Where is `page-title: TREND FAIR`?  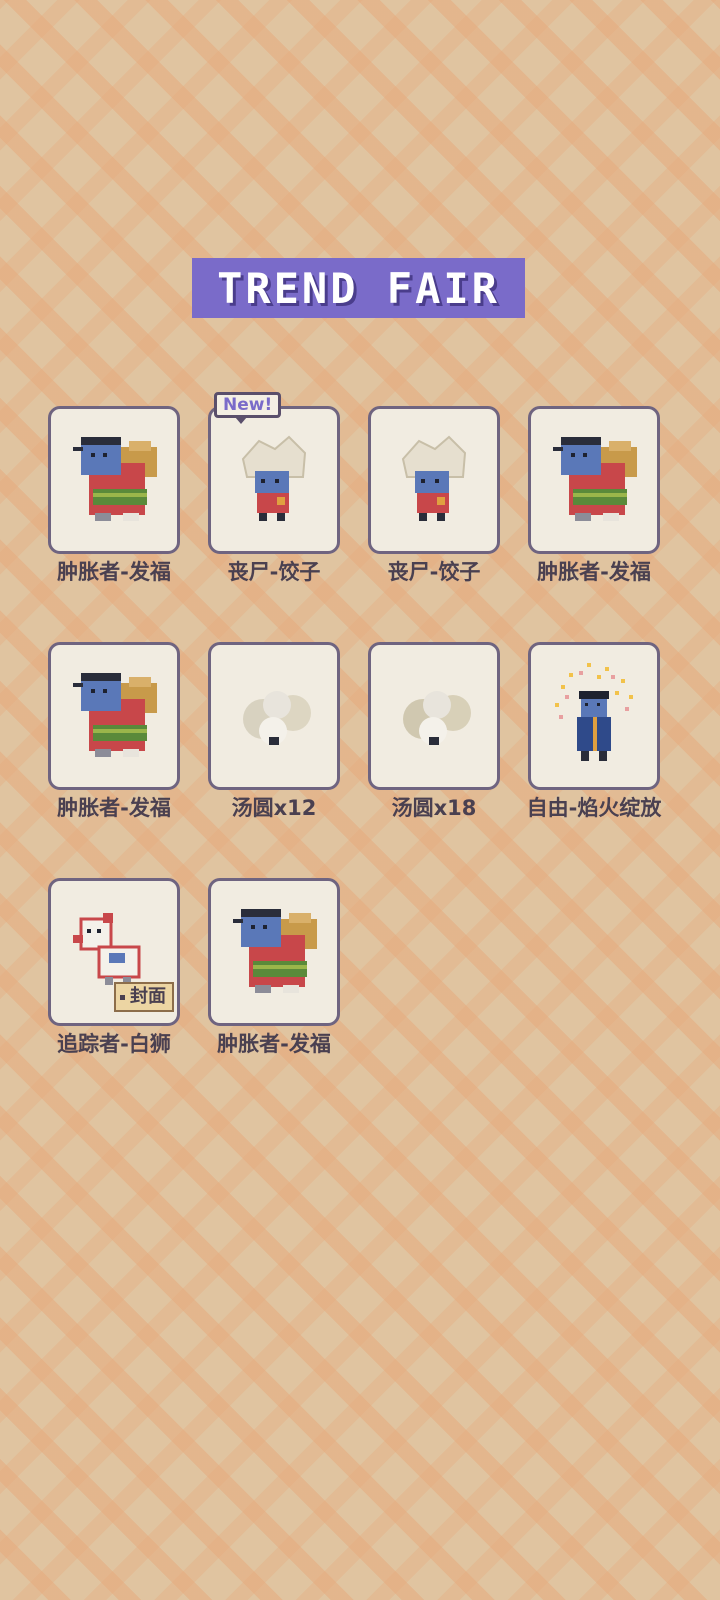 page-title: TREND FAIR is located at coordinates (358, 288).